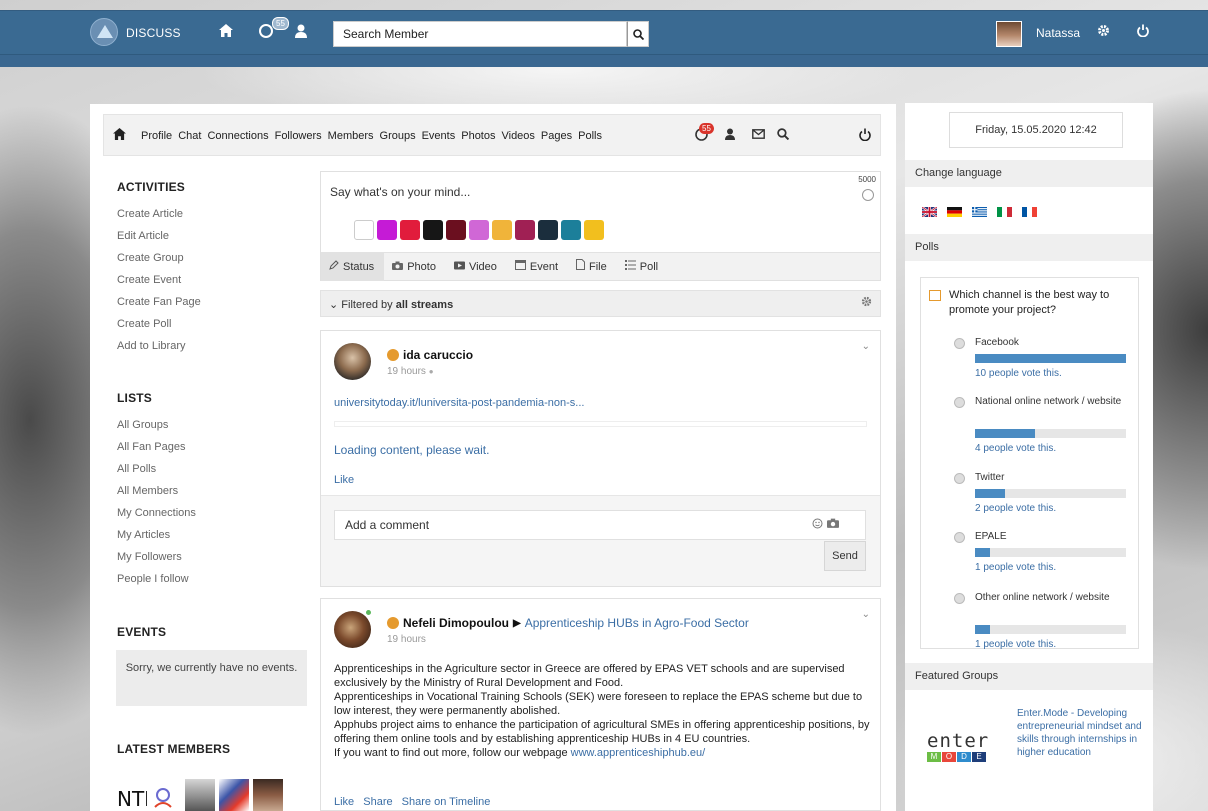 The height and width of the screenshot is (811, 1208). What do you see at coordinates (1143, 32) in the screenshot?
I see `power-icon` at bounding box center [1143, 32].